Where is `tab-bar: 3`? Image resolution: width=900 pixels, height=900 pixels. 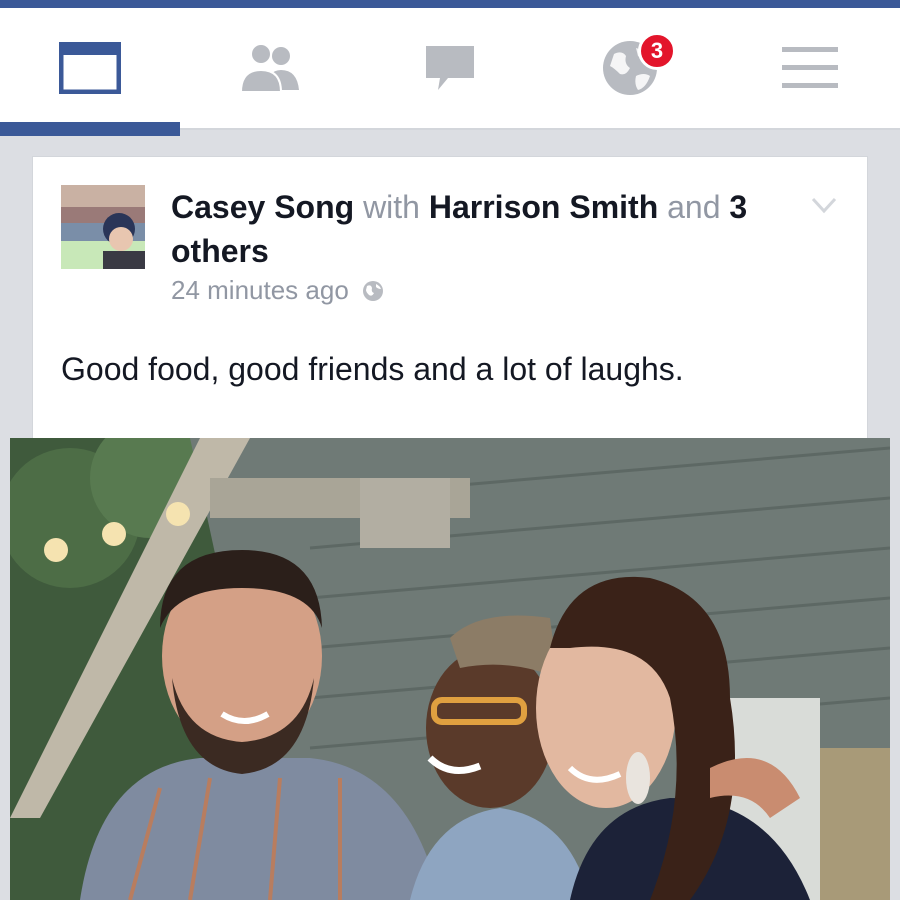 tab-bar: 3 is located at coordinates (450, 72).